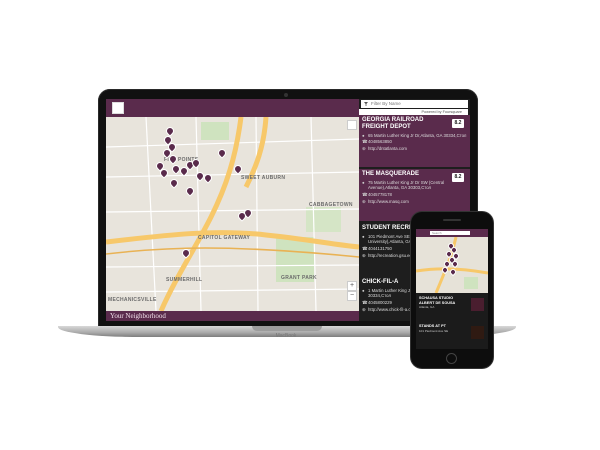 The image size is (600, 450). Describe the element at coordinates (232, 252) in the screenshot. I see `highway-edge` at that location.